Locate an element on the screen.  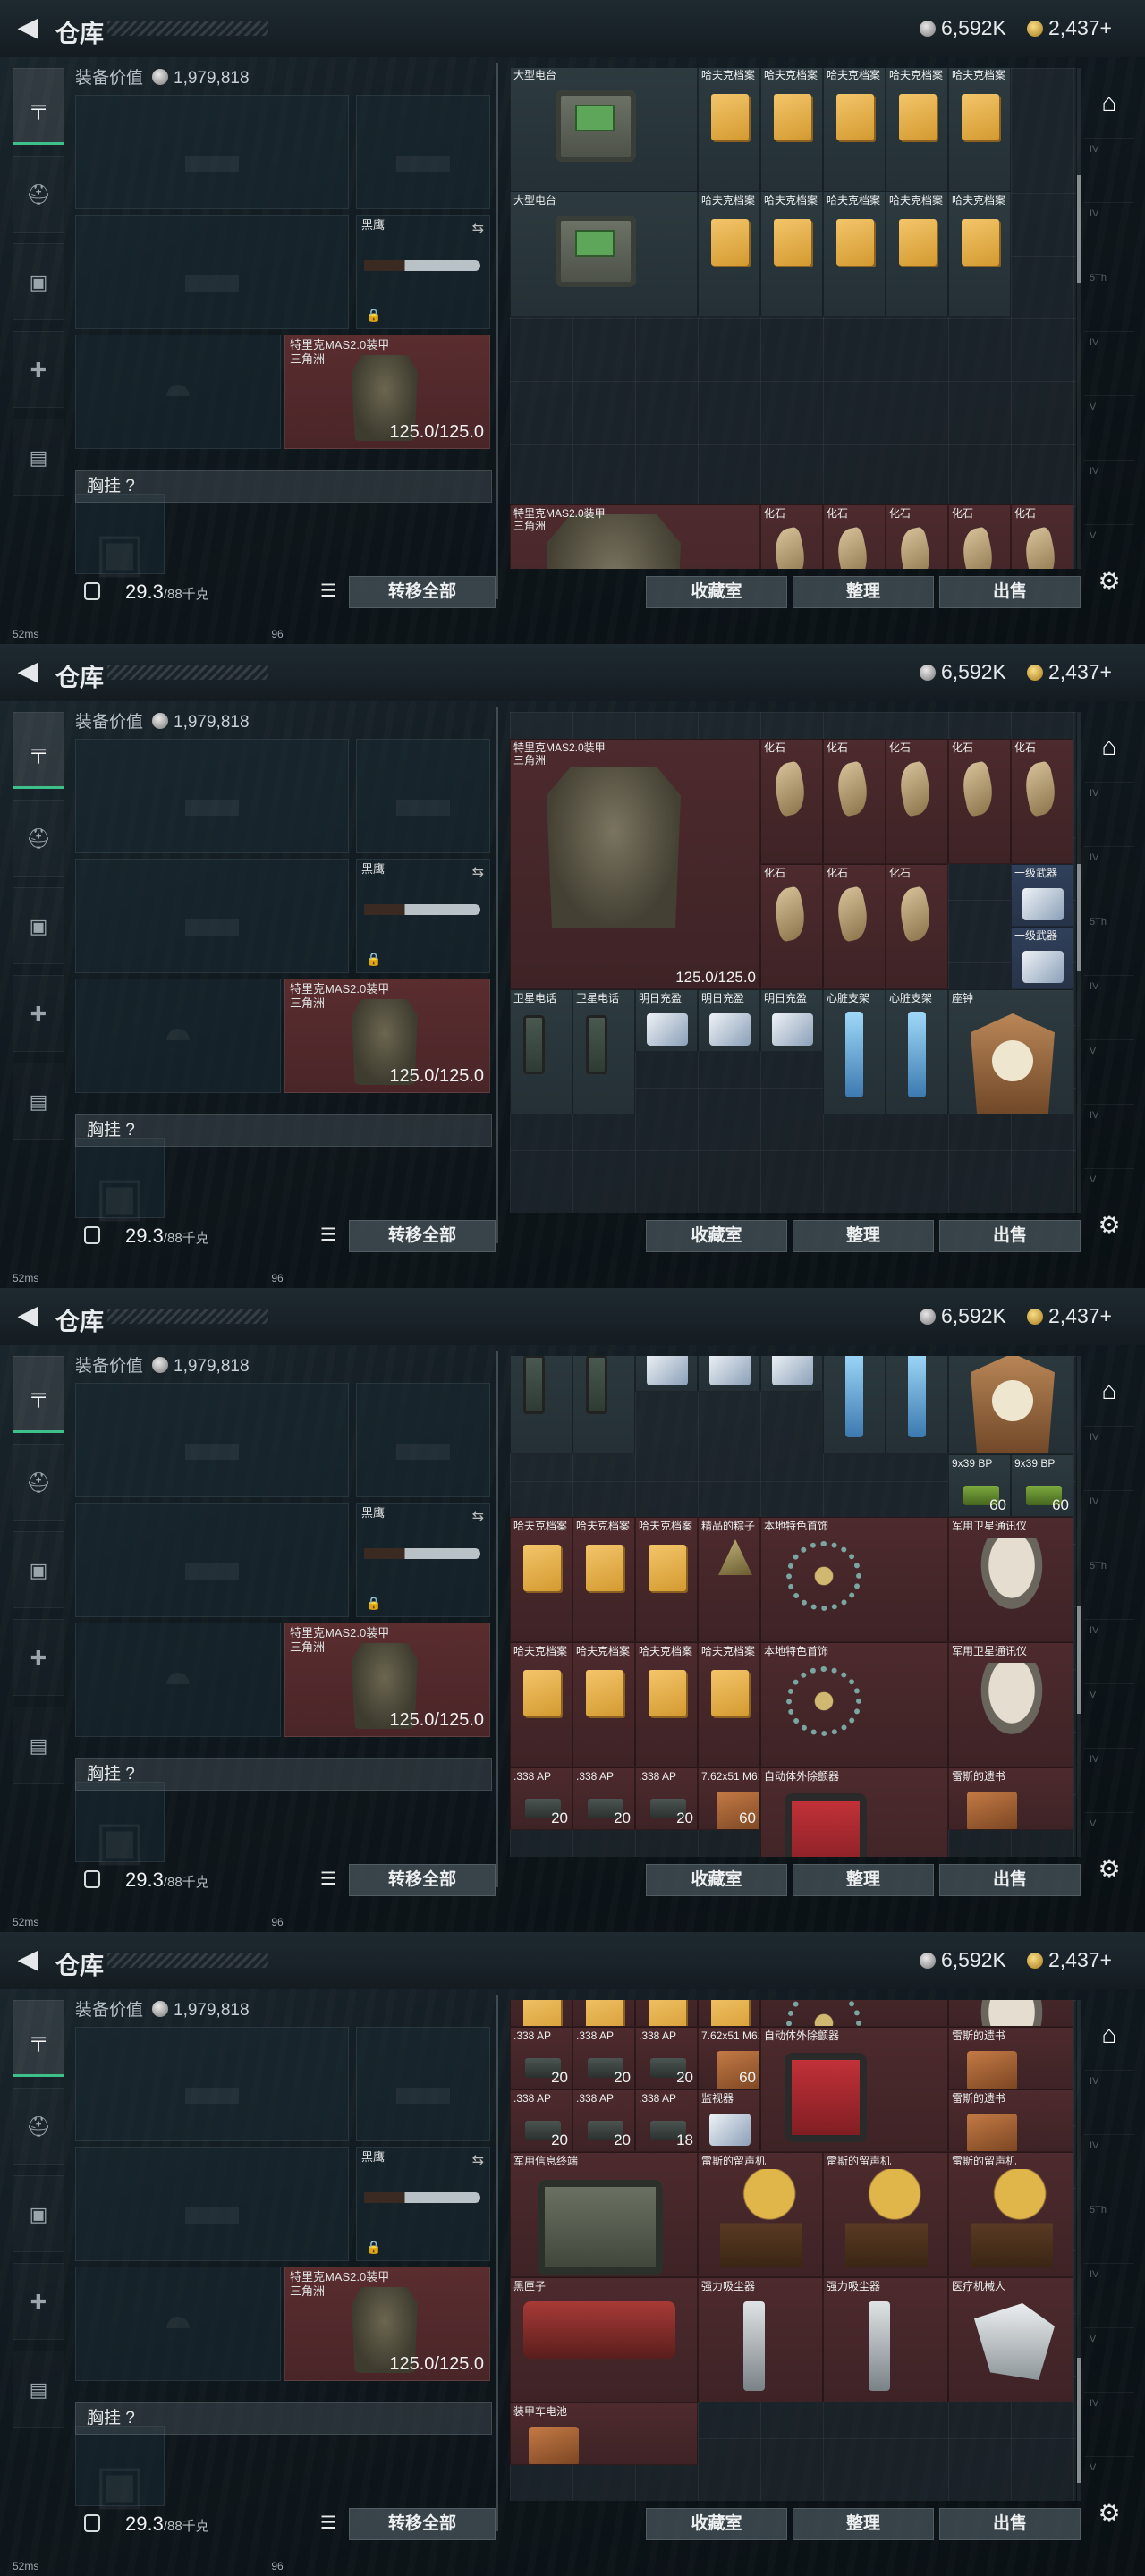
item-cell: 座钟 is located at coordinates (1010, 1051).